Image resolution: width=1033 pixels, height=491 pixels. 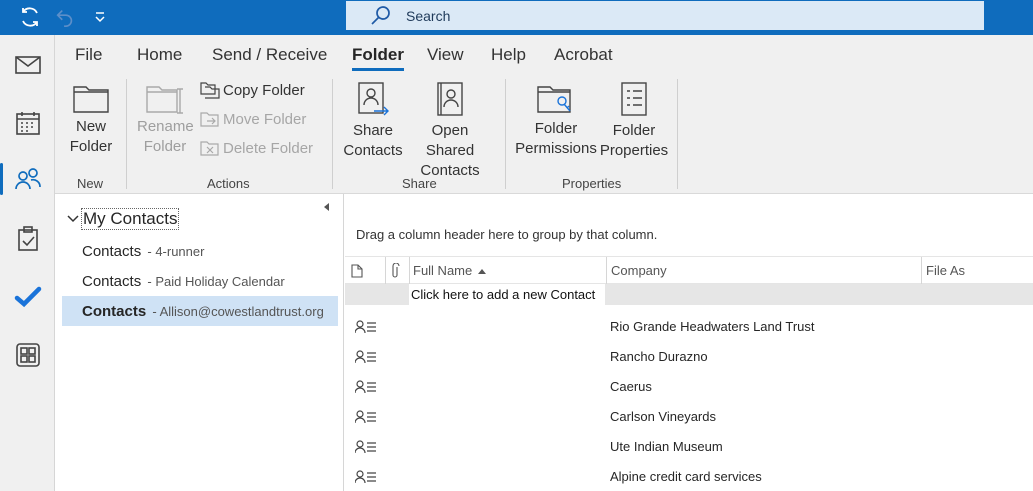 What do you see at coordinates (659, 356) in the screenshot?
I see `company-cell: Rancho Durazno` at bounding box center [659, 356].